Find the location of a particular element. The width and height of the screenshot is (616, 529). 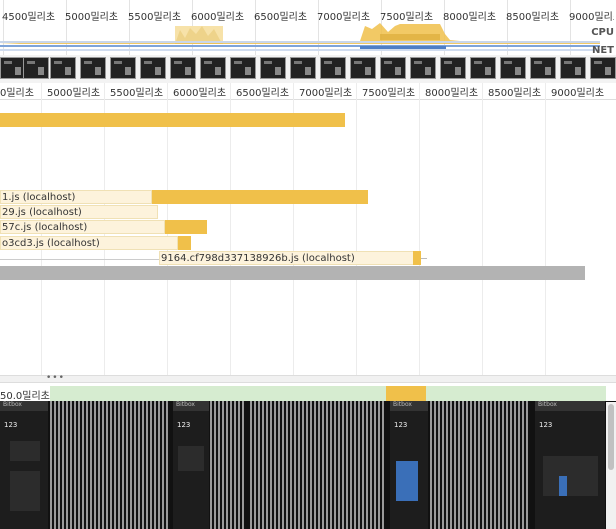

network-request: 29.js (localhost) is located at coordinates (79, 212).